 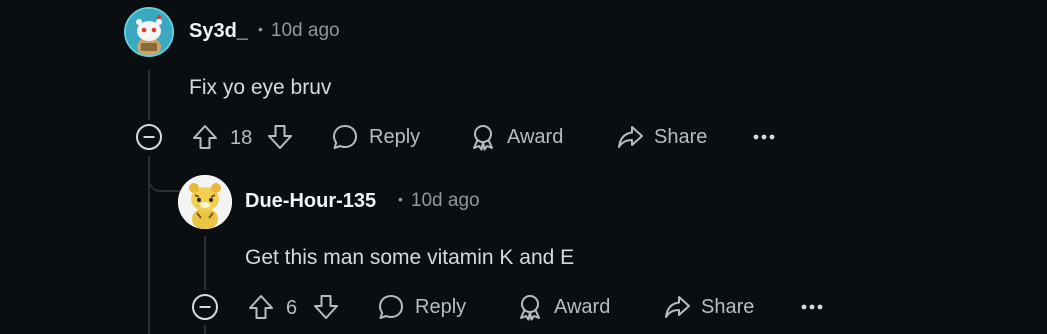 I want to click on thread-line-reply, so click(x=205, y=263).